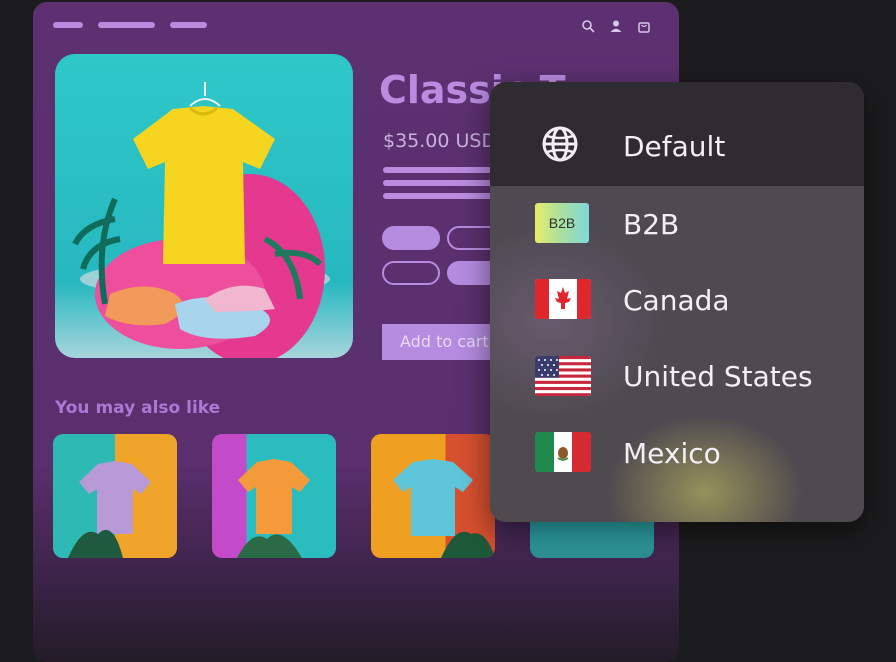 The width and height of the screenshot is (896, 662). Describe the element at coordinates (718, 376) in the screenshot. I see `market-option-label: United States` at that location.